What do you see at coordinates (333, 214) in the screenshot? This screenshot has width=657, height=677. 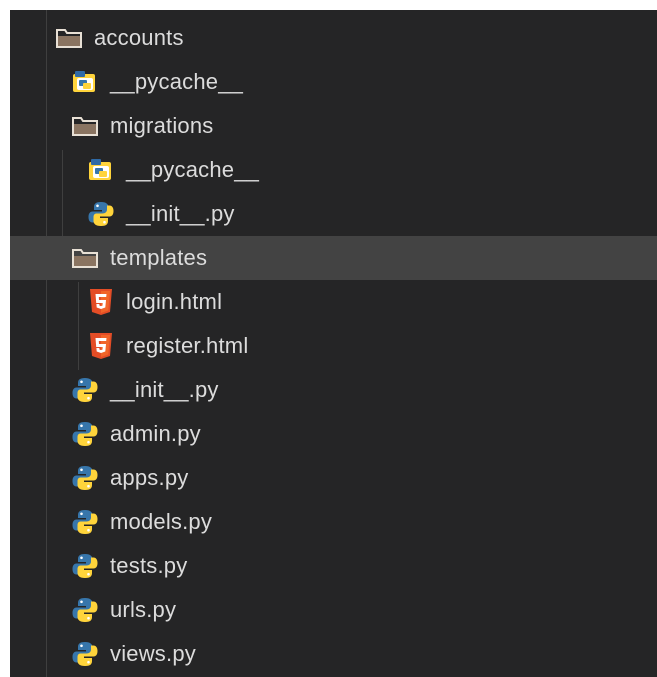 I see `tree-item-migrations-init: __init__.py` at bounding box center [333, 214].